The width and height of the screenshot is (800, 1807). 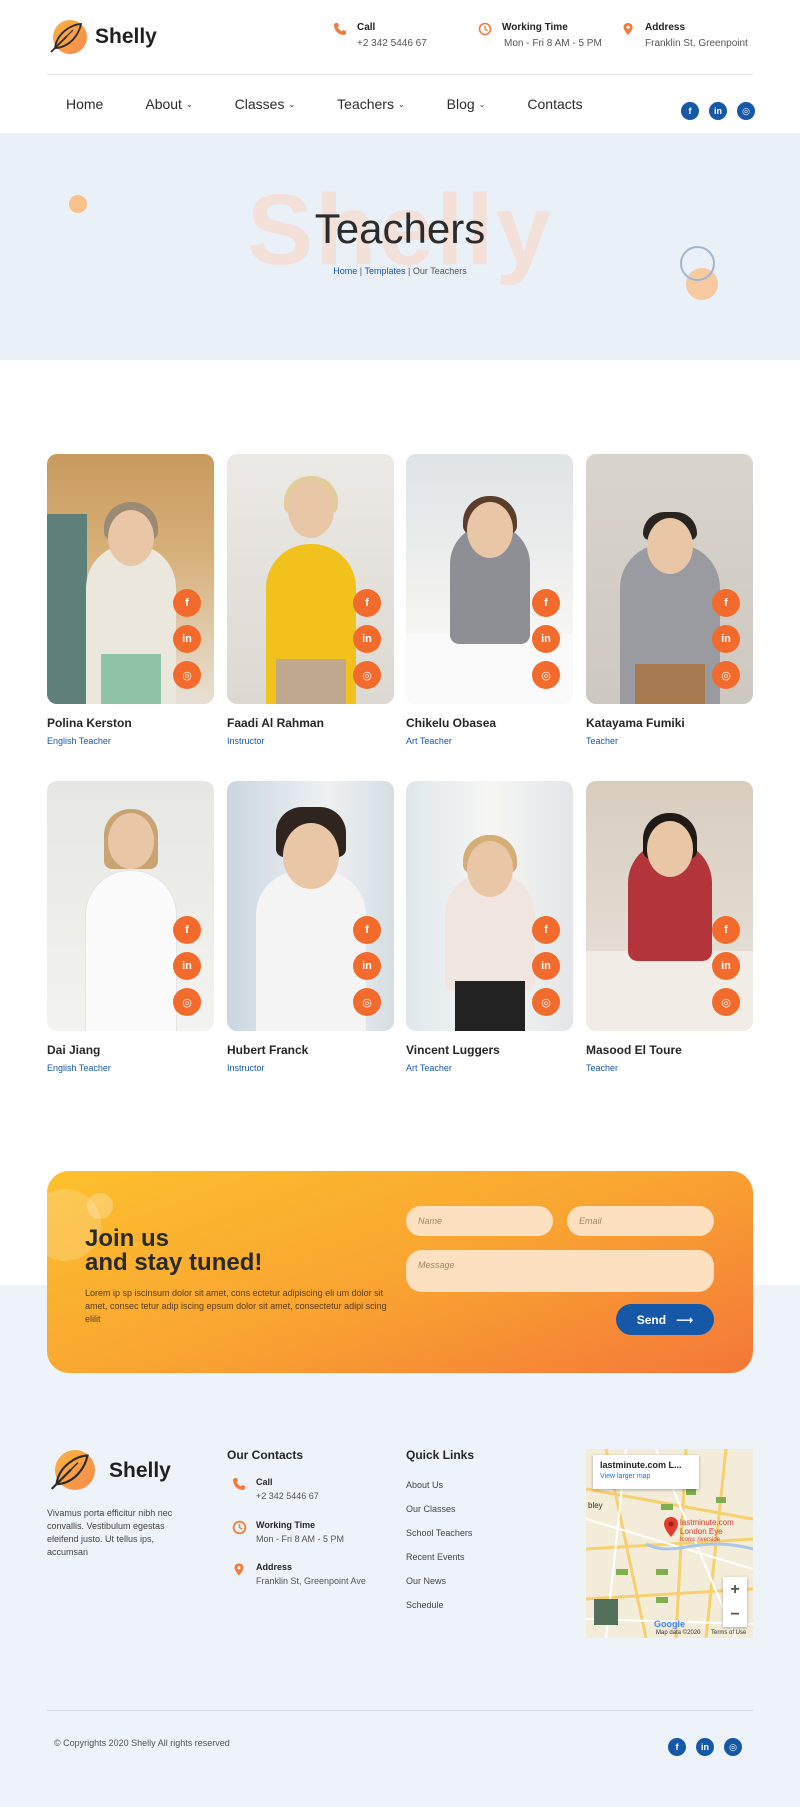 What do you see at coordinates (728, 1633) in the screenshot?
I see `map-terms-link: Terms of Use` at bounding box center [728, 1633].